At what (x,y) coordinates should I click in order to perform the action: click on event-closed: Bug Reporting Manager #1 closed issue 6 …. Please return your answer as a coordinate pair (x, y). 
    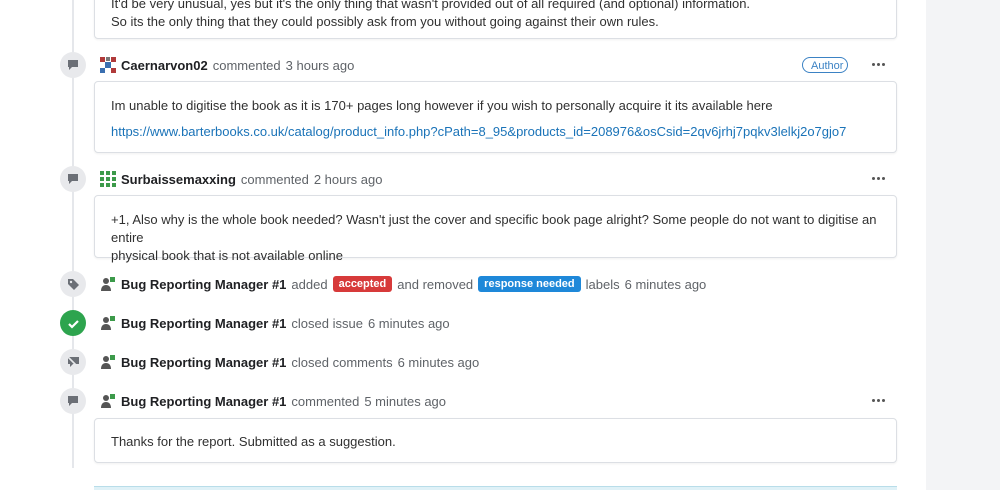
    Looking at the image, I should click on (275, 323).